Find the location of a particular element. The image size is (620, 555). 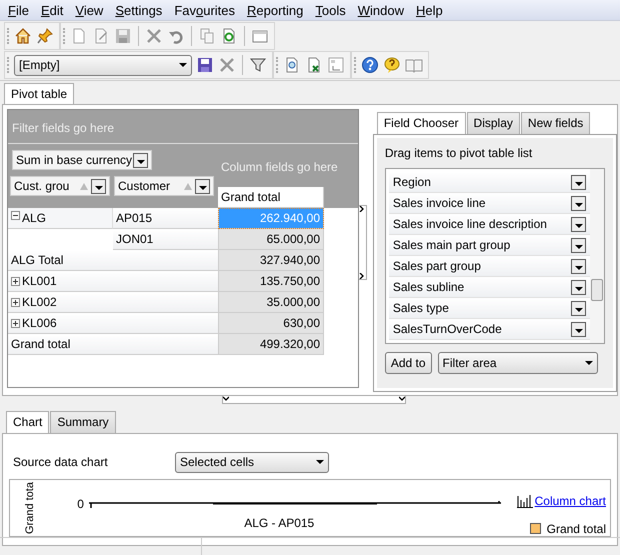

layout-select: [Empty] is located at coordinates (103, 65).